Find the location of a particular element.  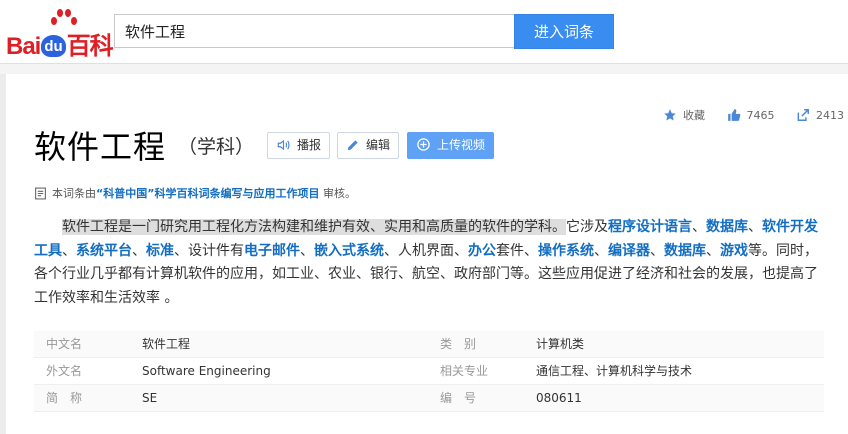

baidu-baike-logo: Bai du 百科 is located at coordinates (60, 34).